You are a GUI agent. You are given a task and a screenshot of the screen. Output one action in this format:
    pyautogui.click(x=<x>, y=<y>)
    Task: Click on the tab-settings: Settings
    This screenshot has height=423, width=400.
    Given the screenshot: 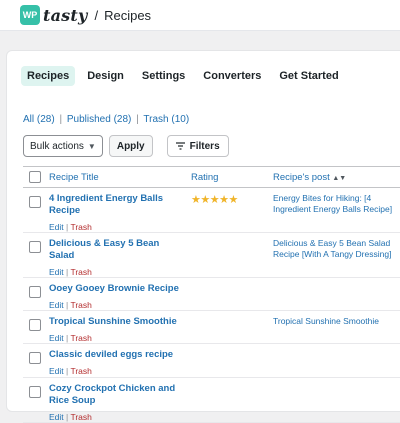 What is the action you would take?
    pyautogui.click(x=163, y=76)
    